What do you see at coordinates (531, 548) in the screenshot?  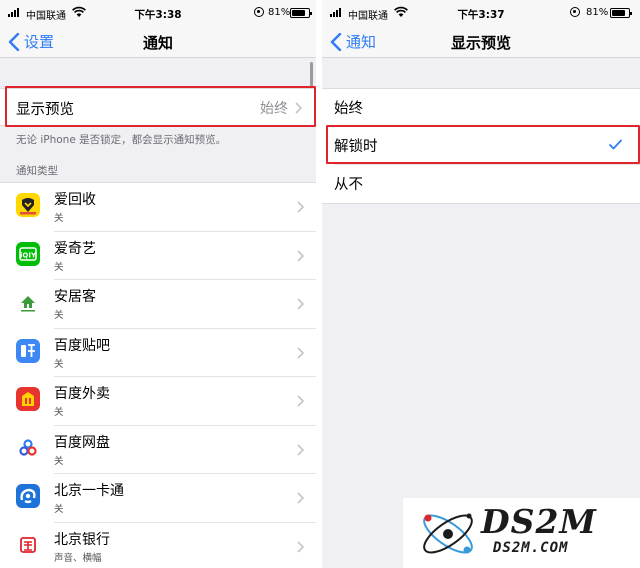 I see `watermark-url: DS2M.COM` at bounding box center [531, 548].